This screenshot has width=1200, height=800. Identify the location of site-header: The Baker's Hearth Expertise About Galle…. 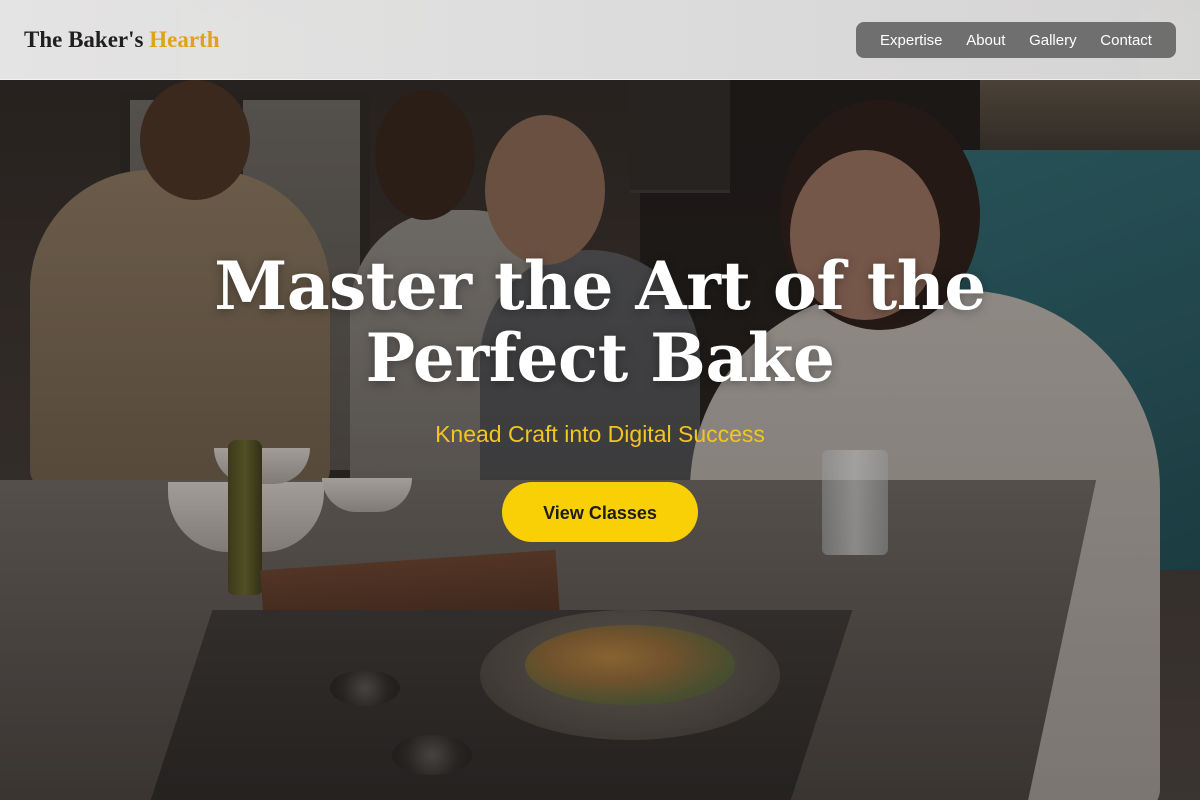
(600, 40).